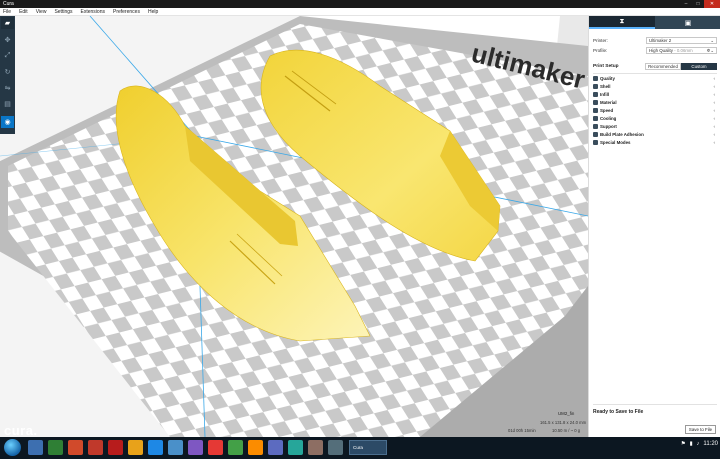 The image size is (720, 459). What do you see at coordinates (663, 66) in the screenshot?
I see `mode-recommended-button: Recommended` at bounding box center [663, 66].